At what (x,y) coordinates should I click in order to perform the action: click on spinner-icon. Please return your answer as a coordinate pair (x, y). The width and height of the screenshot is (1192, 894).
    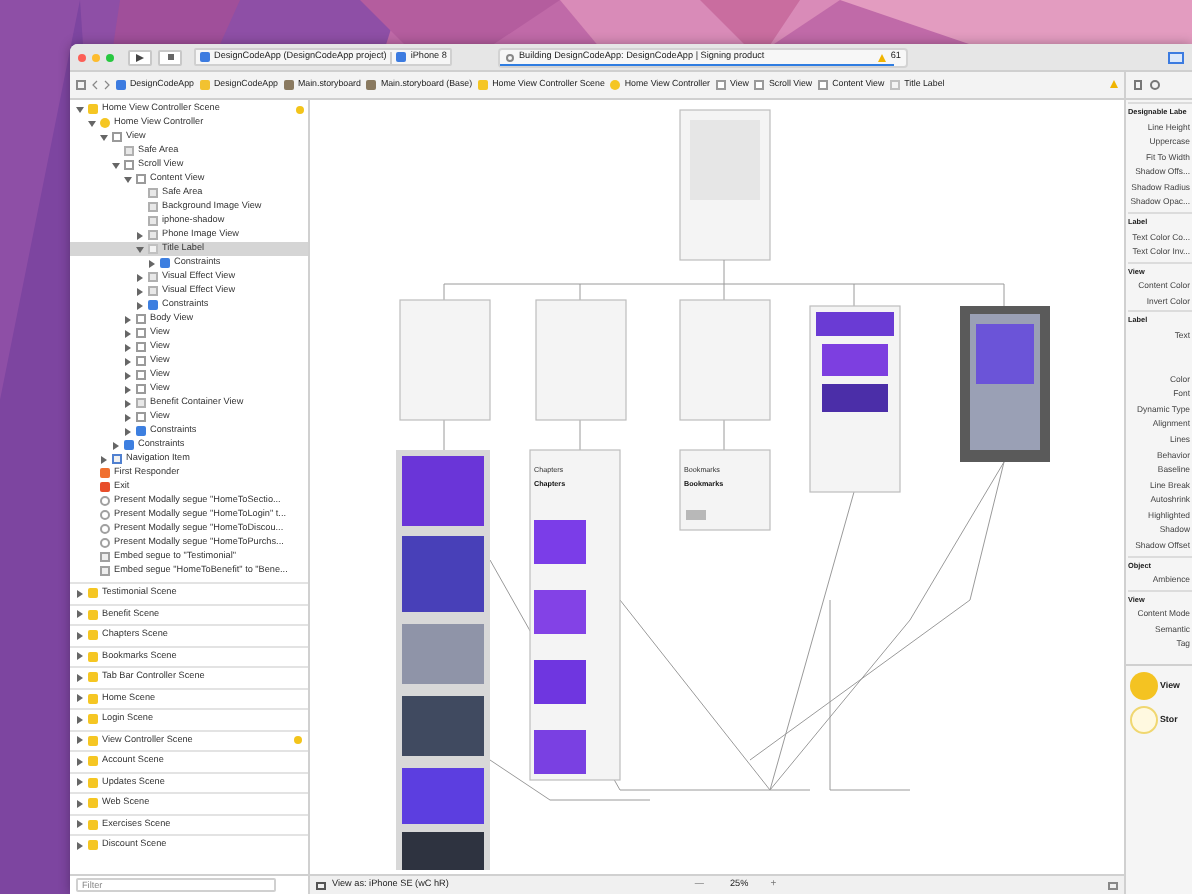
    Looking at the image, I should click on (510, 57).